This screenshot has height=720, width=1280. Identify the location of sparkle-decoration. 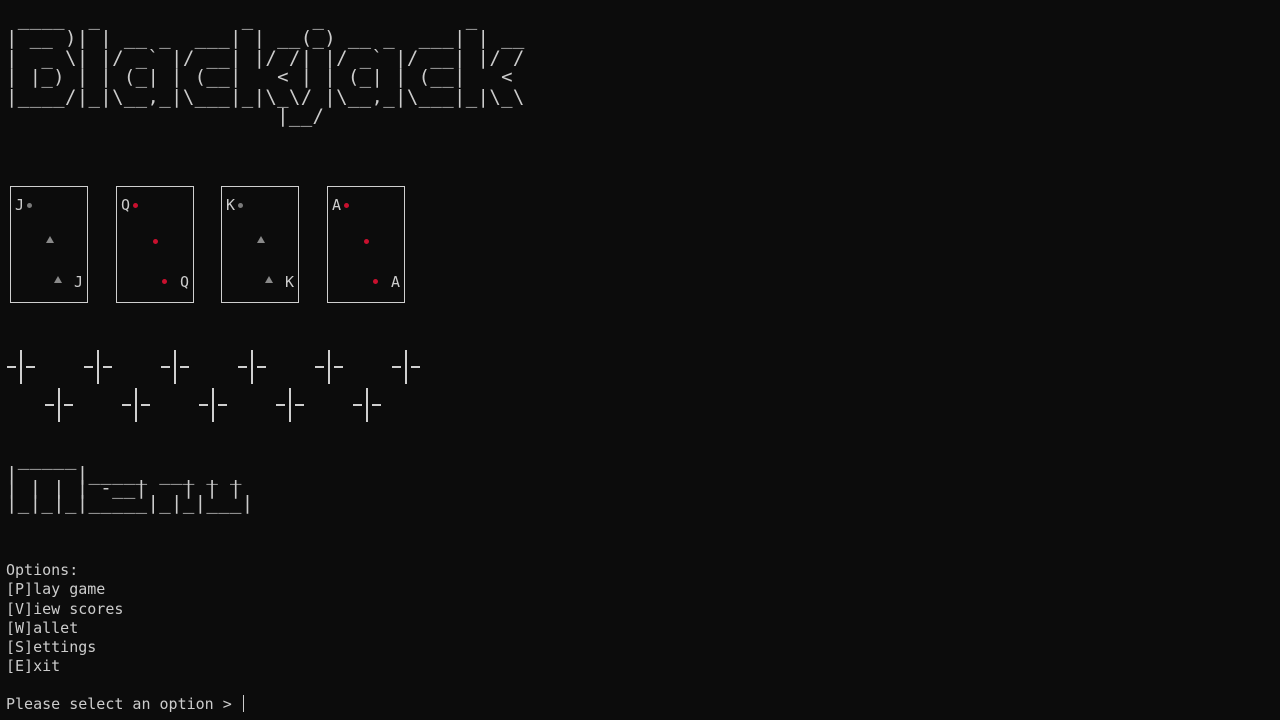
(220, 388).